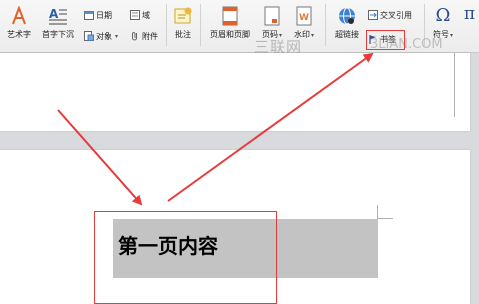 This screenshot has width=479, height=304. I want to click on cross-reference-icon, so click(373, 15).